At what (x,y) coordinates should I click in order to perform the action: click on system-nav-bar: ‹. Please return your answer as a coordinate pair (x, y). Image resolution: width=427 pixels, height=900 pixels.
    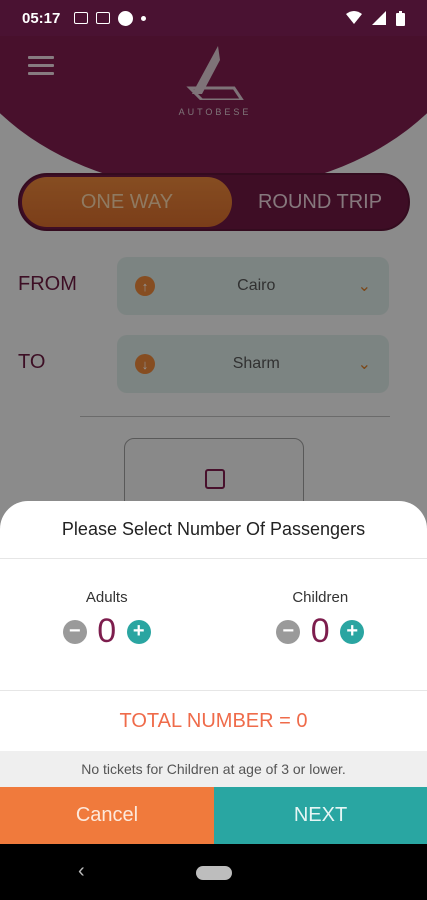
    Looking at the image, I should click on (213, 872).